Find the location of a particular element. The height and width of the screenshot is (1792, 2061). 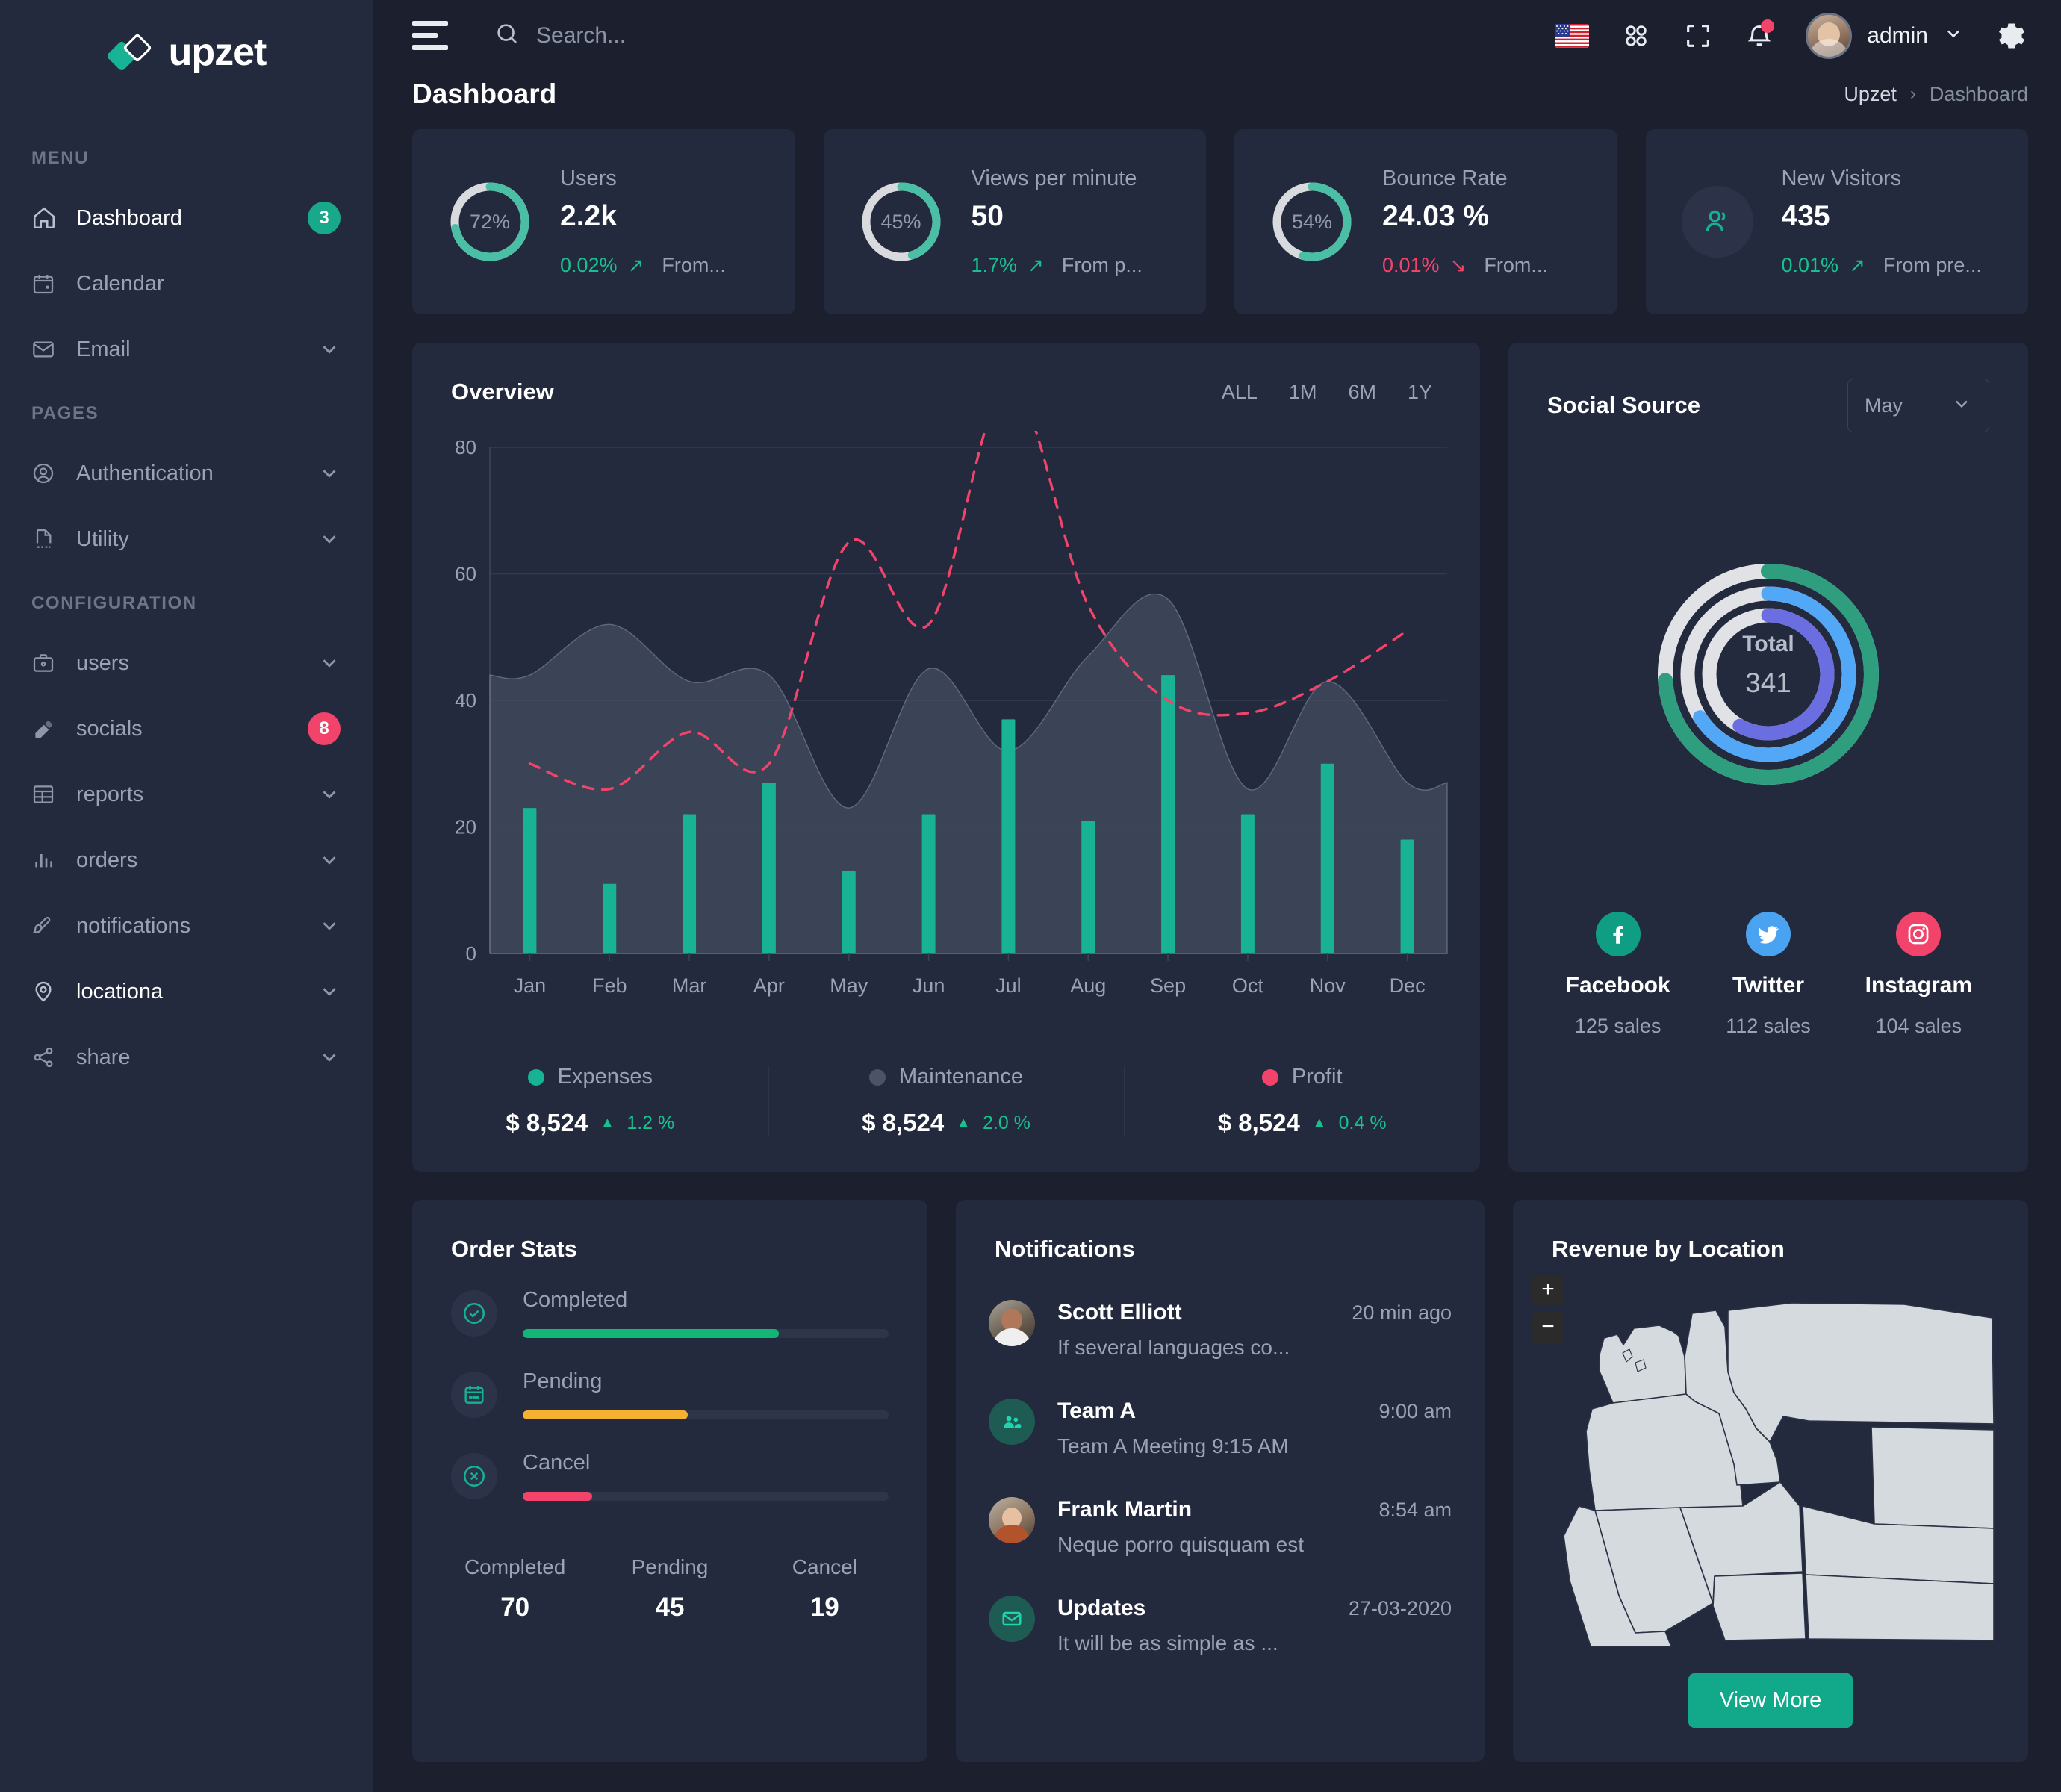

sidebar-item-notifications: notifications is located at coordinates (186, 926).